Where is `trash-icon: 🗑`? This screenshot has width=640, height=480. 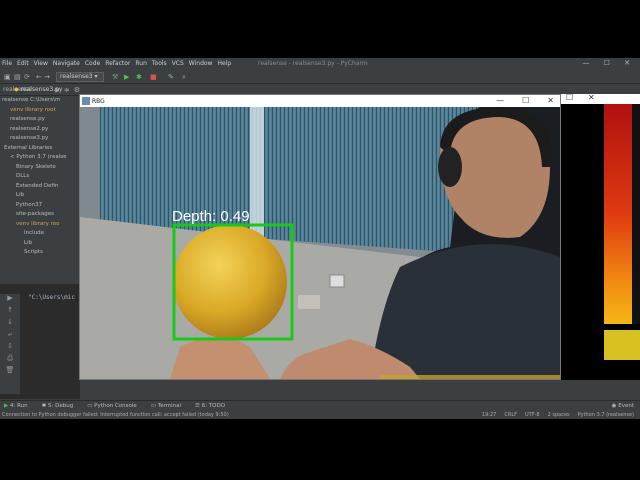
trash-icon: 🗑 is located at coordinates (10, 372).